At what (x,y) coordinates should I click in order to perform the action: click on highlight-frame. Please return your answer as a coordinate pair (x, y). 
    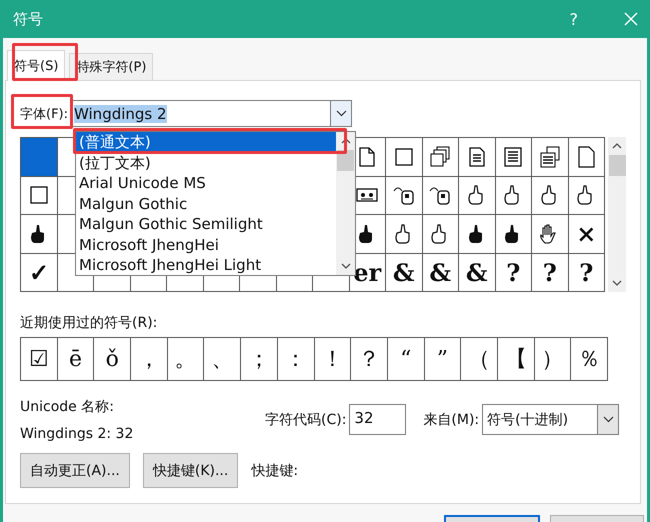
    Looking at the image, I should click on (45, 62).